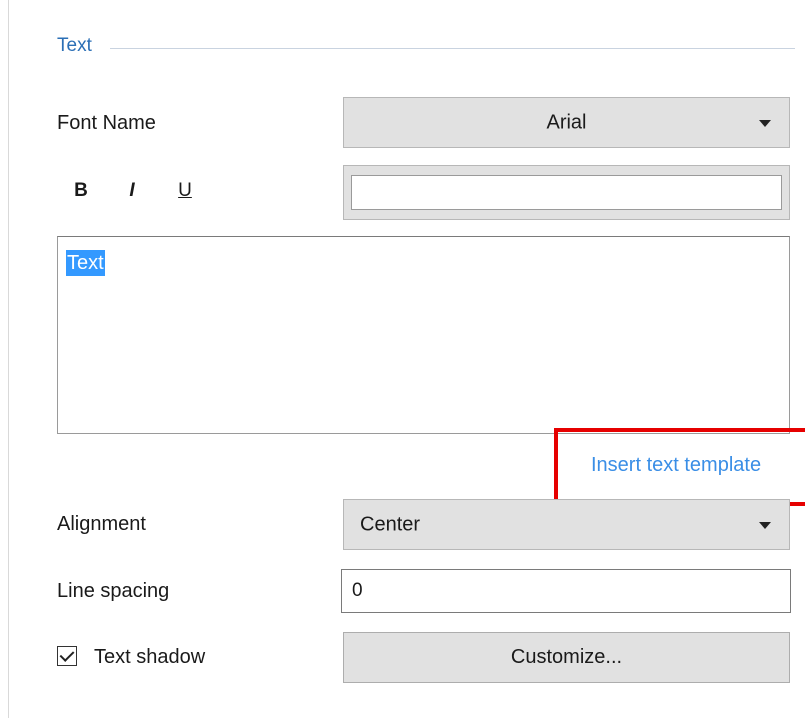  What do you see at coordinates (185, 191) in the screenshot?
I see `underline-button: U` at bounding box center [185, 191].